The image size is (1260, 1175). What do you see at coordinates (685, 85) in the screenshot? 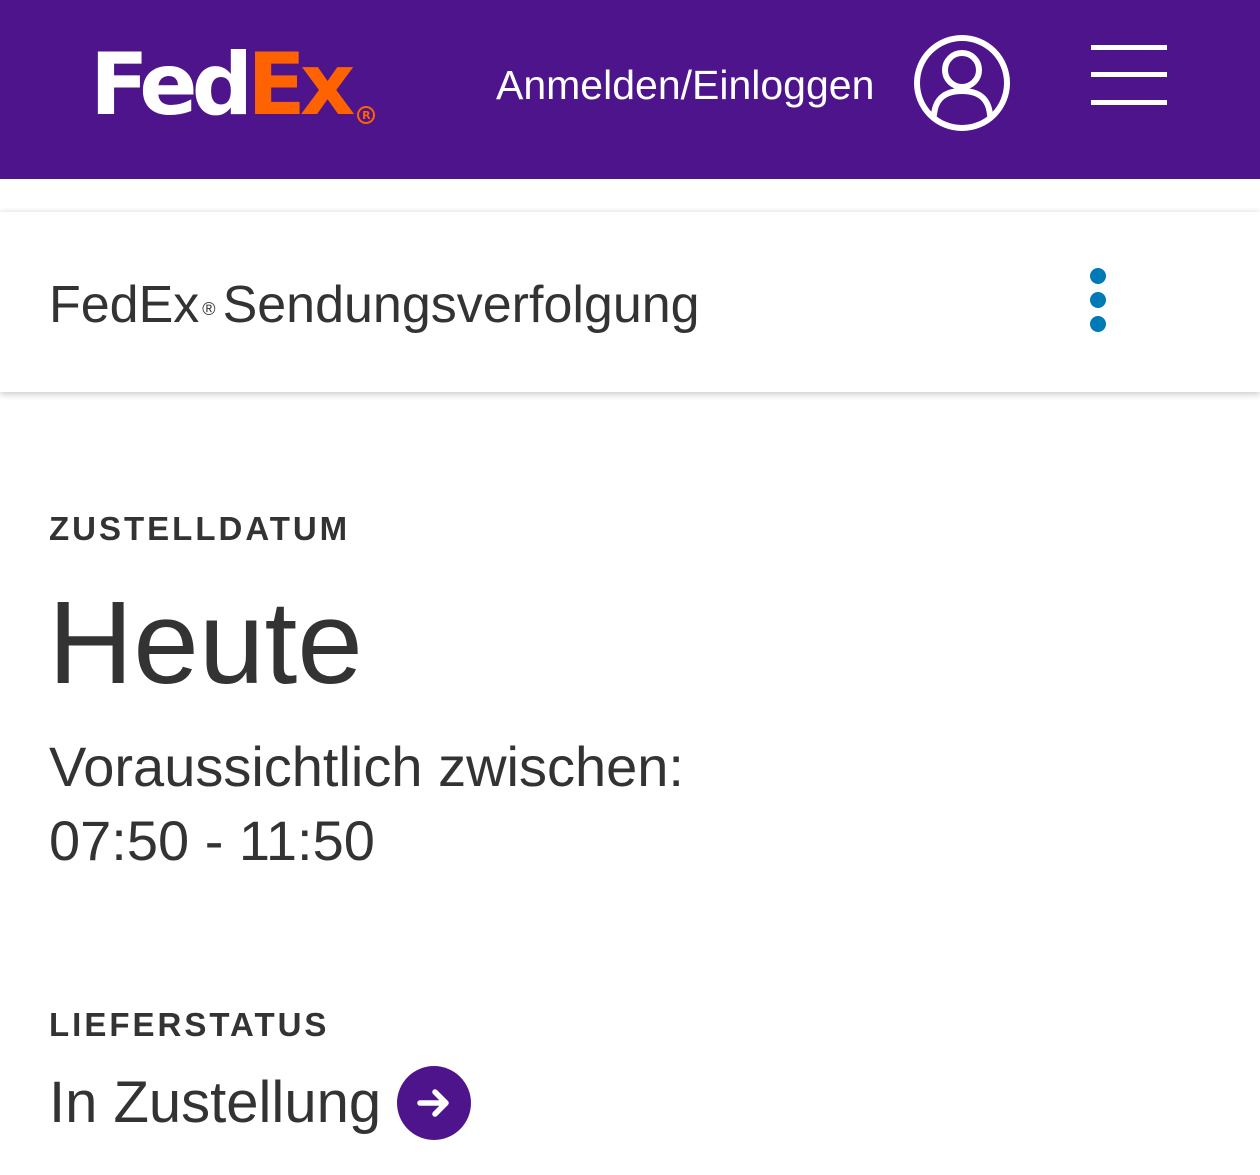
I see `login-link: Anmelden/Einloggen` at bounding box center [685, 85].